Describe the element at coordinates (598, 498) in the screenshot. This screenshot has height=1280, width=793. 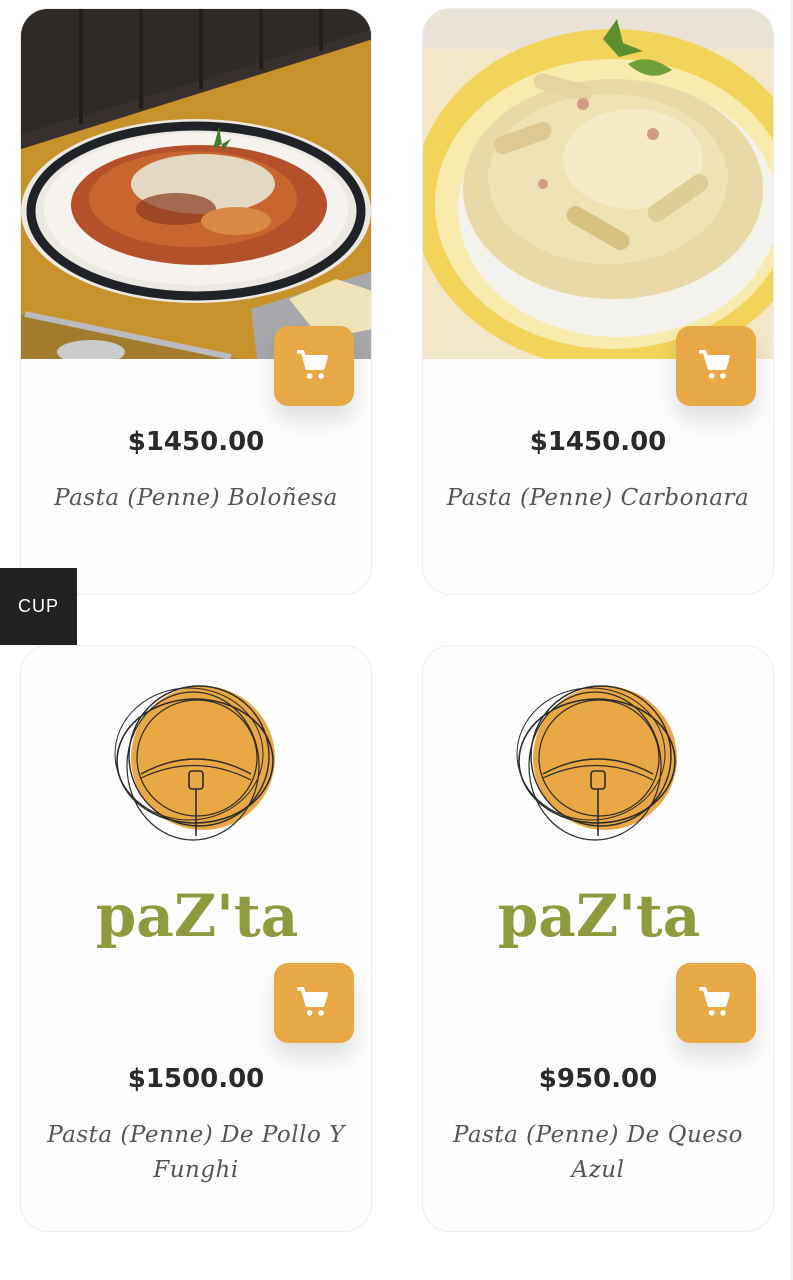
I see `product-name: Pasta (Penne) Carbonara` at that location.